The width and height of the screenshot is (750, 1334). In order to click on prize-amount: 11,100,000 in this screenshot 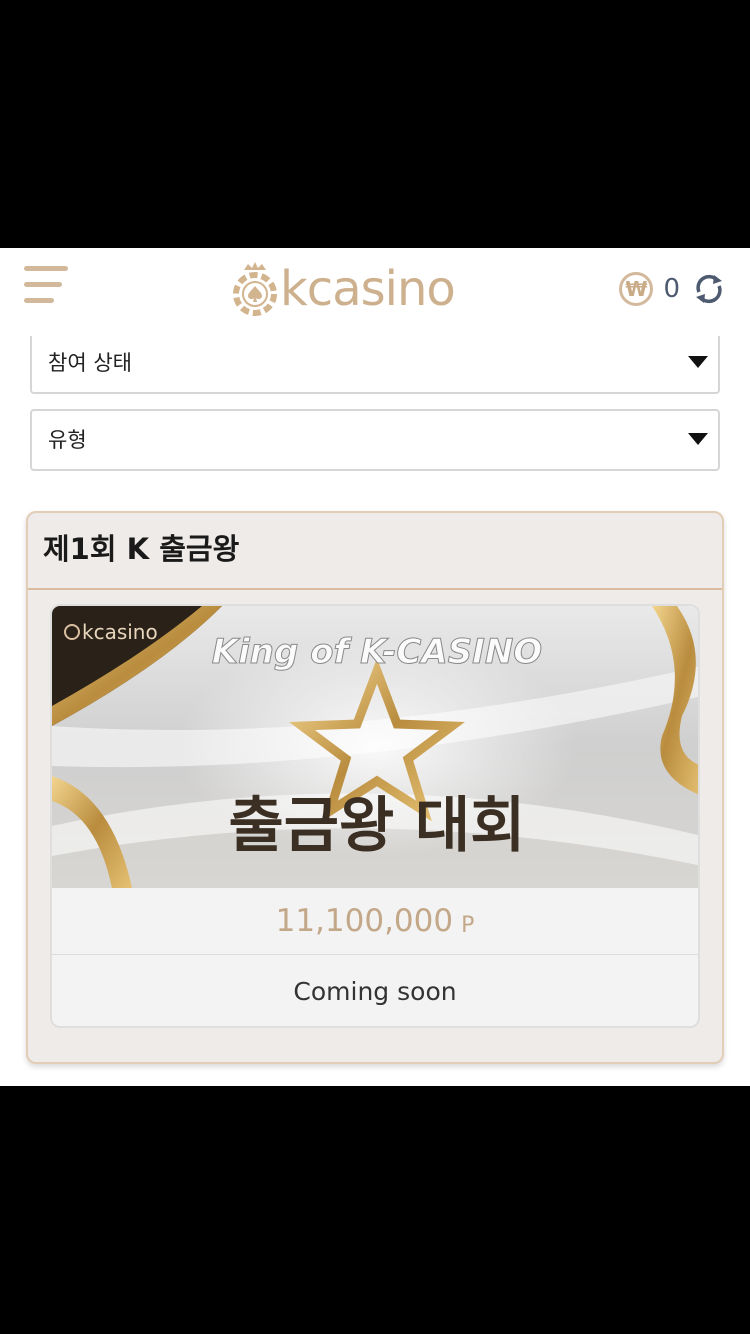, I will do `click(364, 921)`.